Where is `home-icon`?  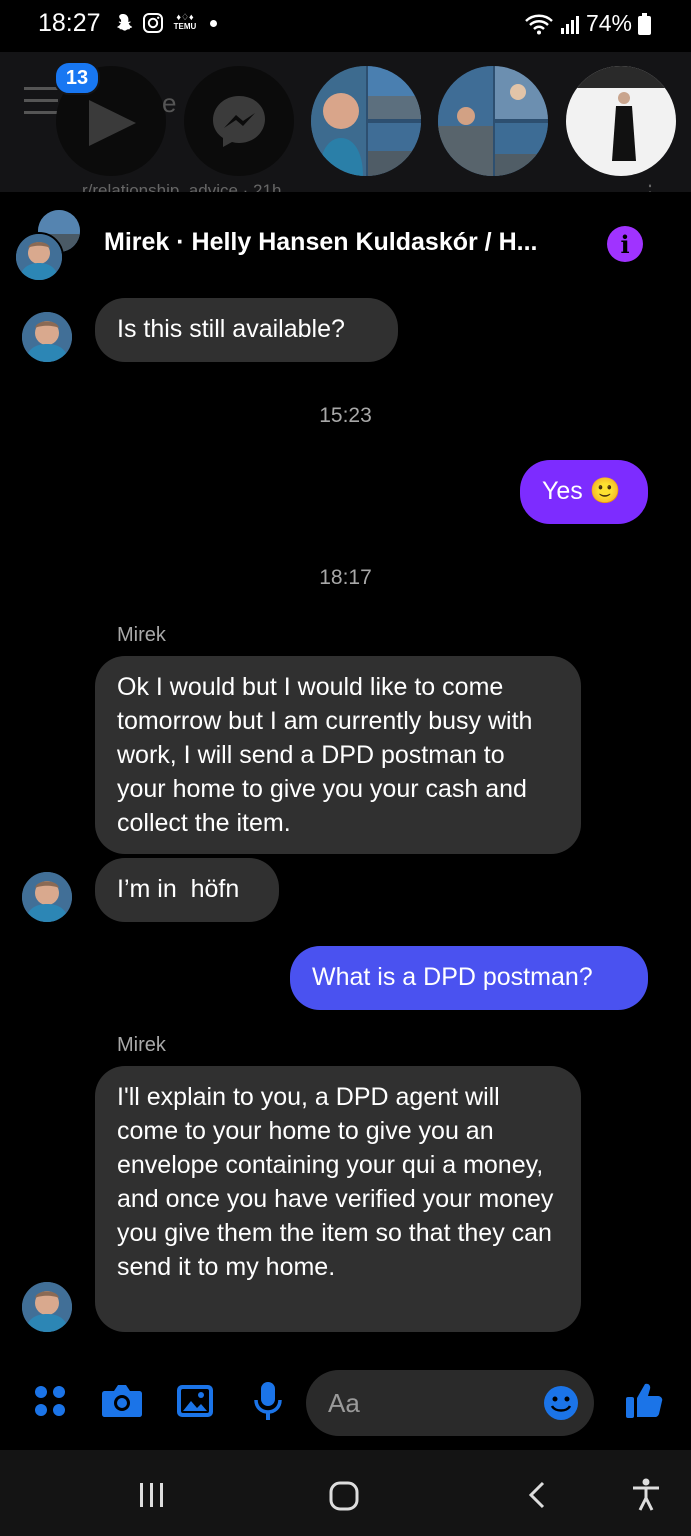
home-icon is located at coordinates (344, 1496).